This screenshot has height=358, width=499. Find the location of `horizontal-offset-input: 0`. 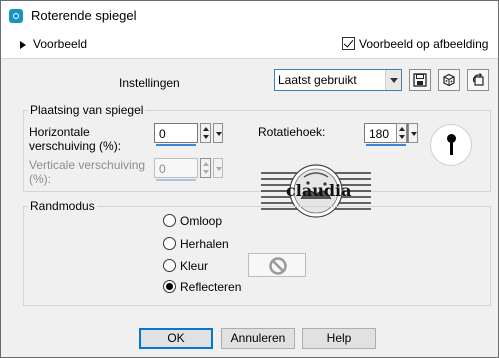

horizontal-offset-input: 0 is located at coordinates (176, 134).